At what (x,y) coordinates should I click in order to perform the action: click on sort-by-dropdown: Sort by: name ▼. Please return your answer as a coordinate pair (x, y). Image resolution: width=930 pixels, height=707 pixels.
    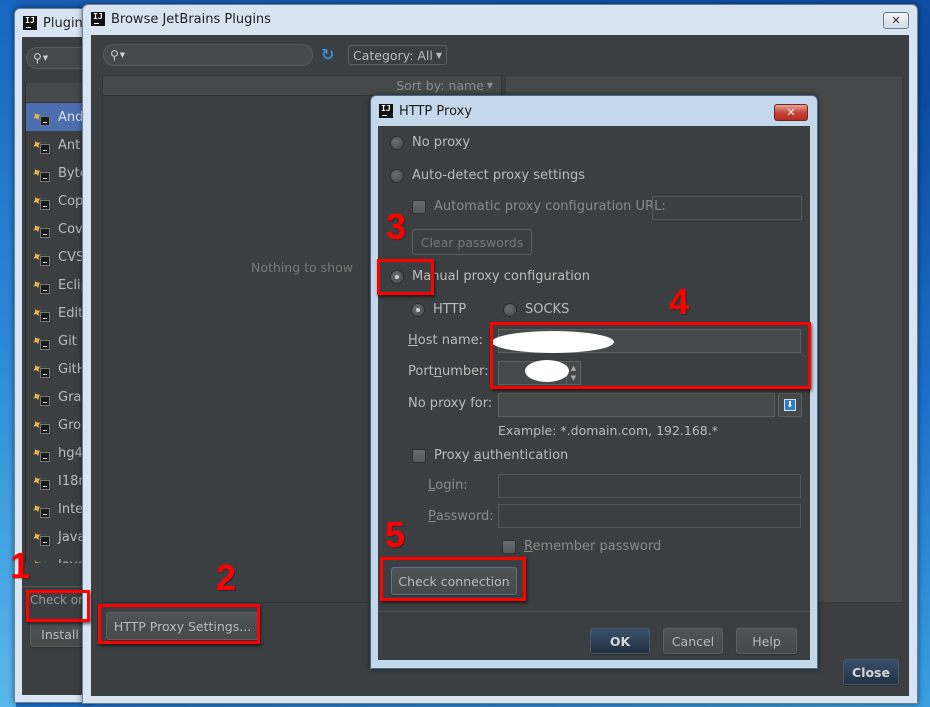
    Looking at the image, I should click on (302, 86).